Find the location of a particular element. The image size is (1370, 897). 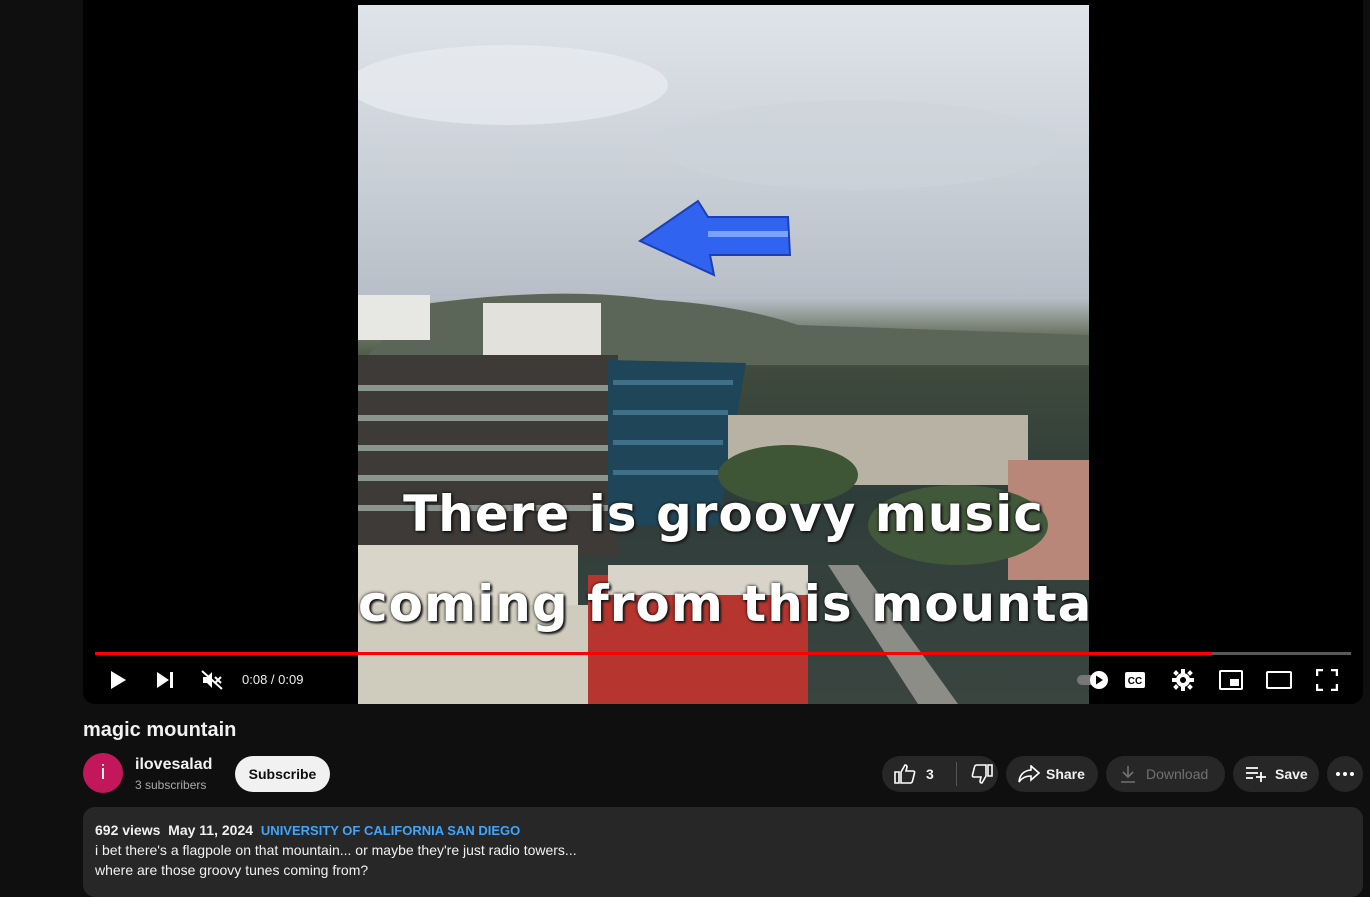

avatar: i is located at coordinates (103, 773).